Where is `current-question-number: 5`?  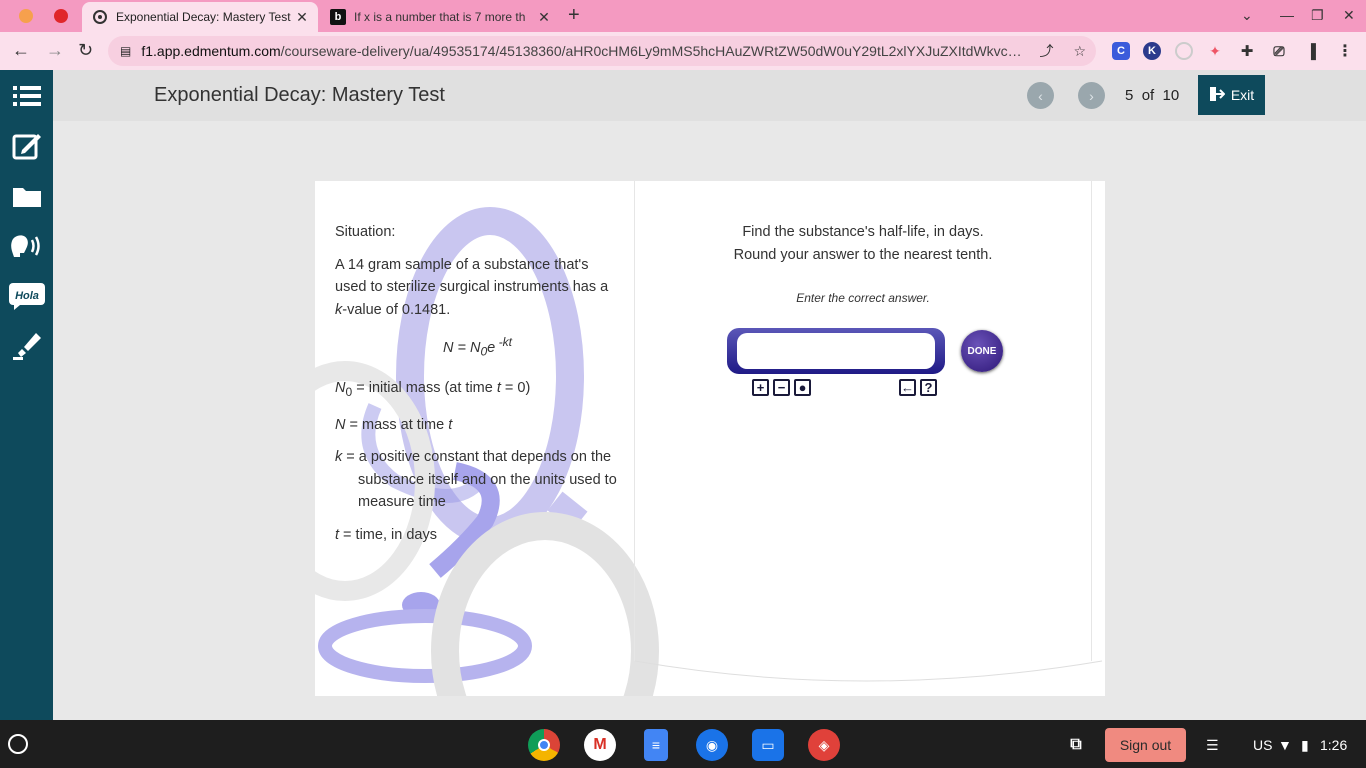
current-question-number: 5 is located at coordinates (1129, 95).